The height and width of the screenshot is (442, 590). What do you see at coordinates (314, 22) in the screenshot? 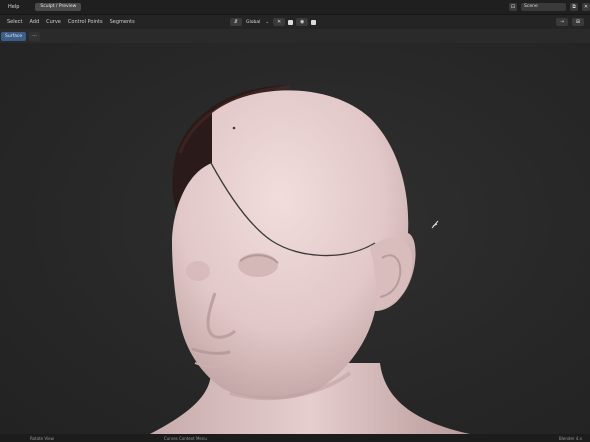
I see `proportional-toggle` at bounding box center [314, 22].